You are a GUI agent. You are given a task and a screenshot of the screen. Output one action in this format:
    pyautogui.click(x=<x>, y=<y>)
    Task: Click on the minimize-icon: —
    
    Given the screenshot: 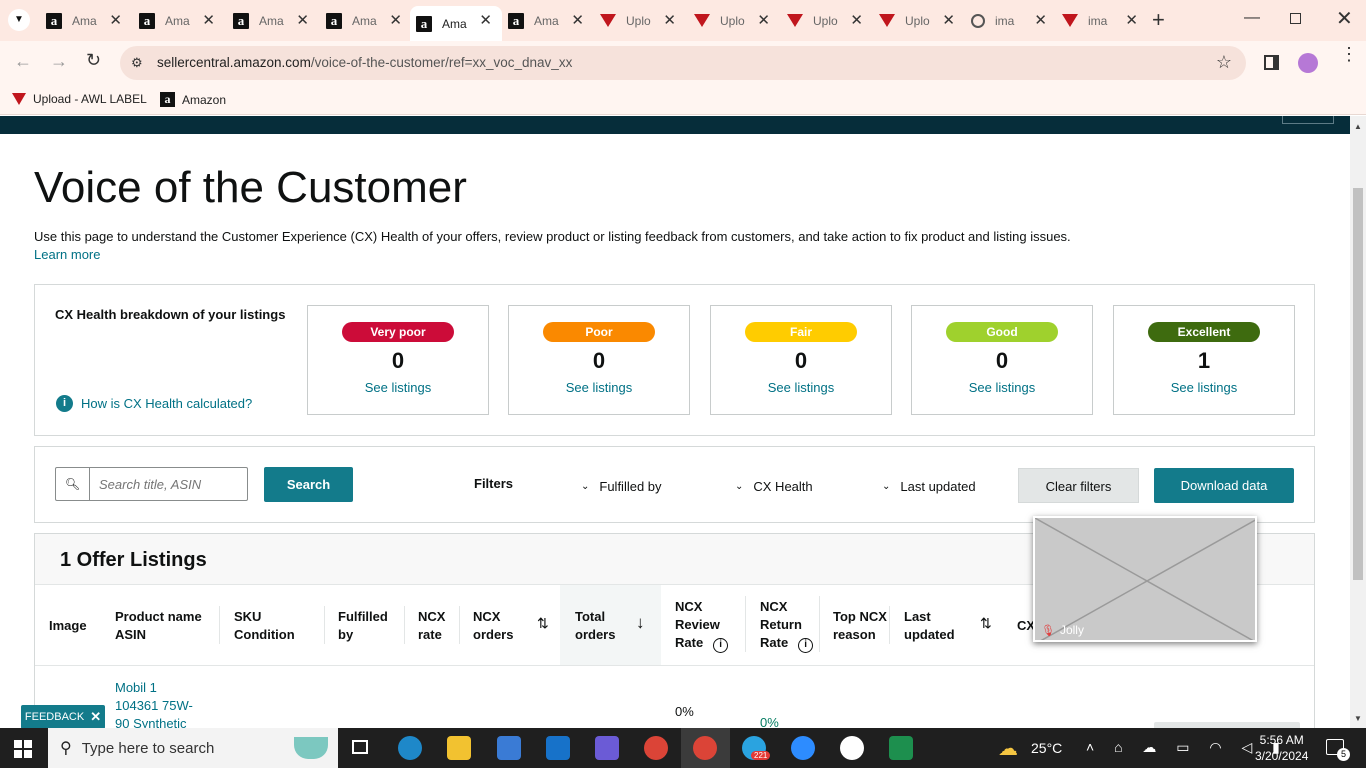 What is the action you would take?
    pyautogui.click(x=1252, y=18)
    